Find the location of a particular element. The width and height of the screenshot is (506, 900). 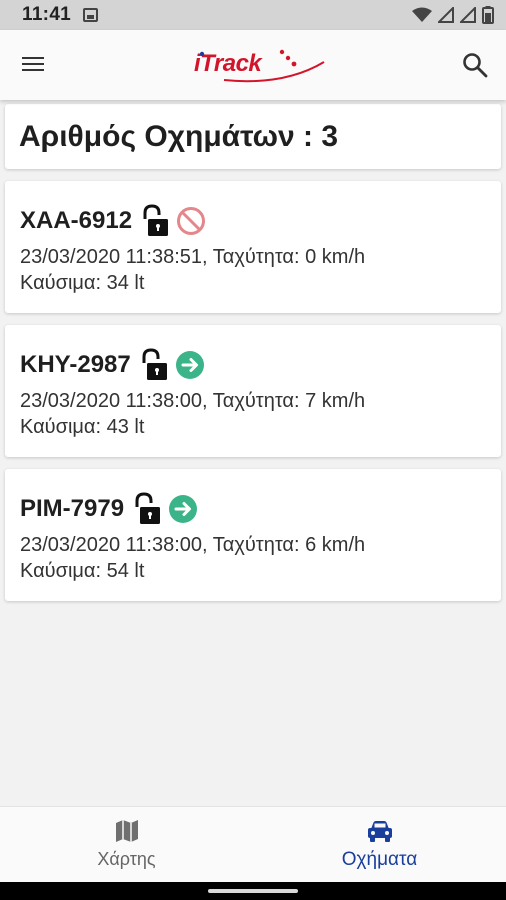

blocked-icon is located at coordinates (191, 221).